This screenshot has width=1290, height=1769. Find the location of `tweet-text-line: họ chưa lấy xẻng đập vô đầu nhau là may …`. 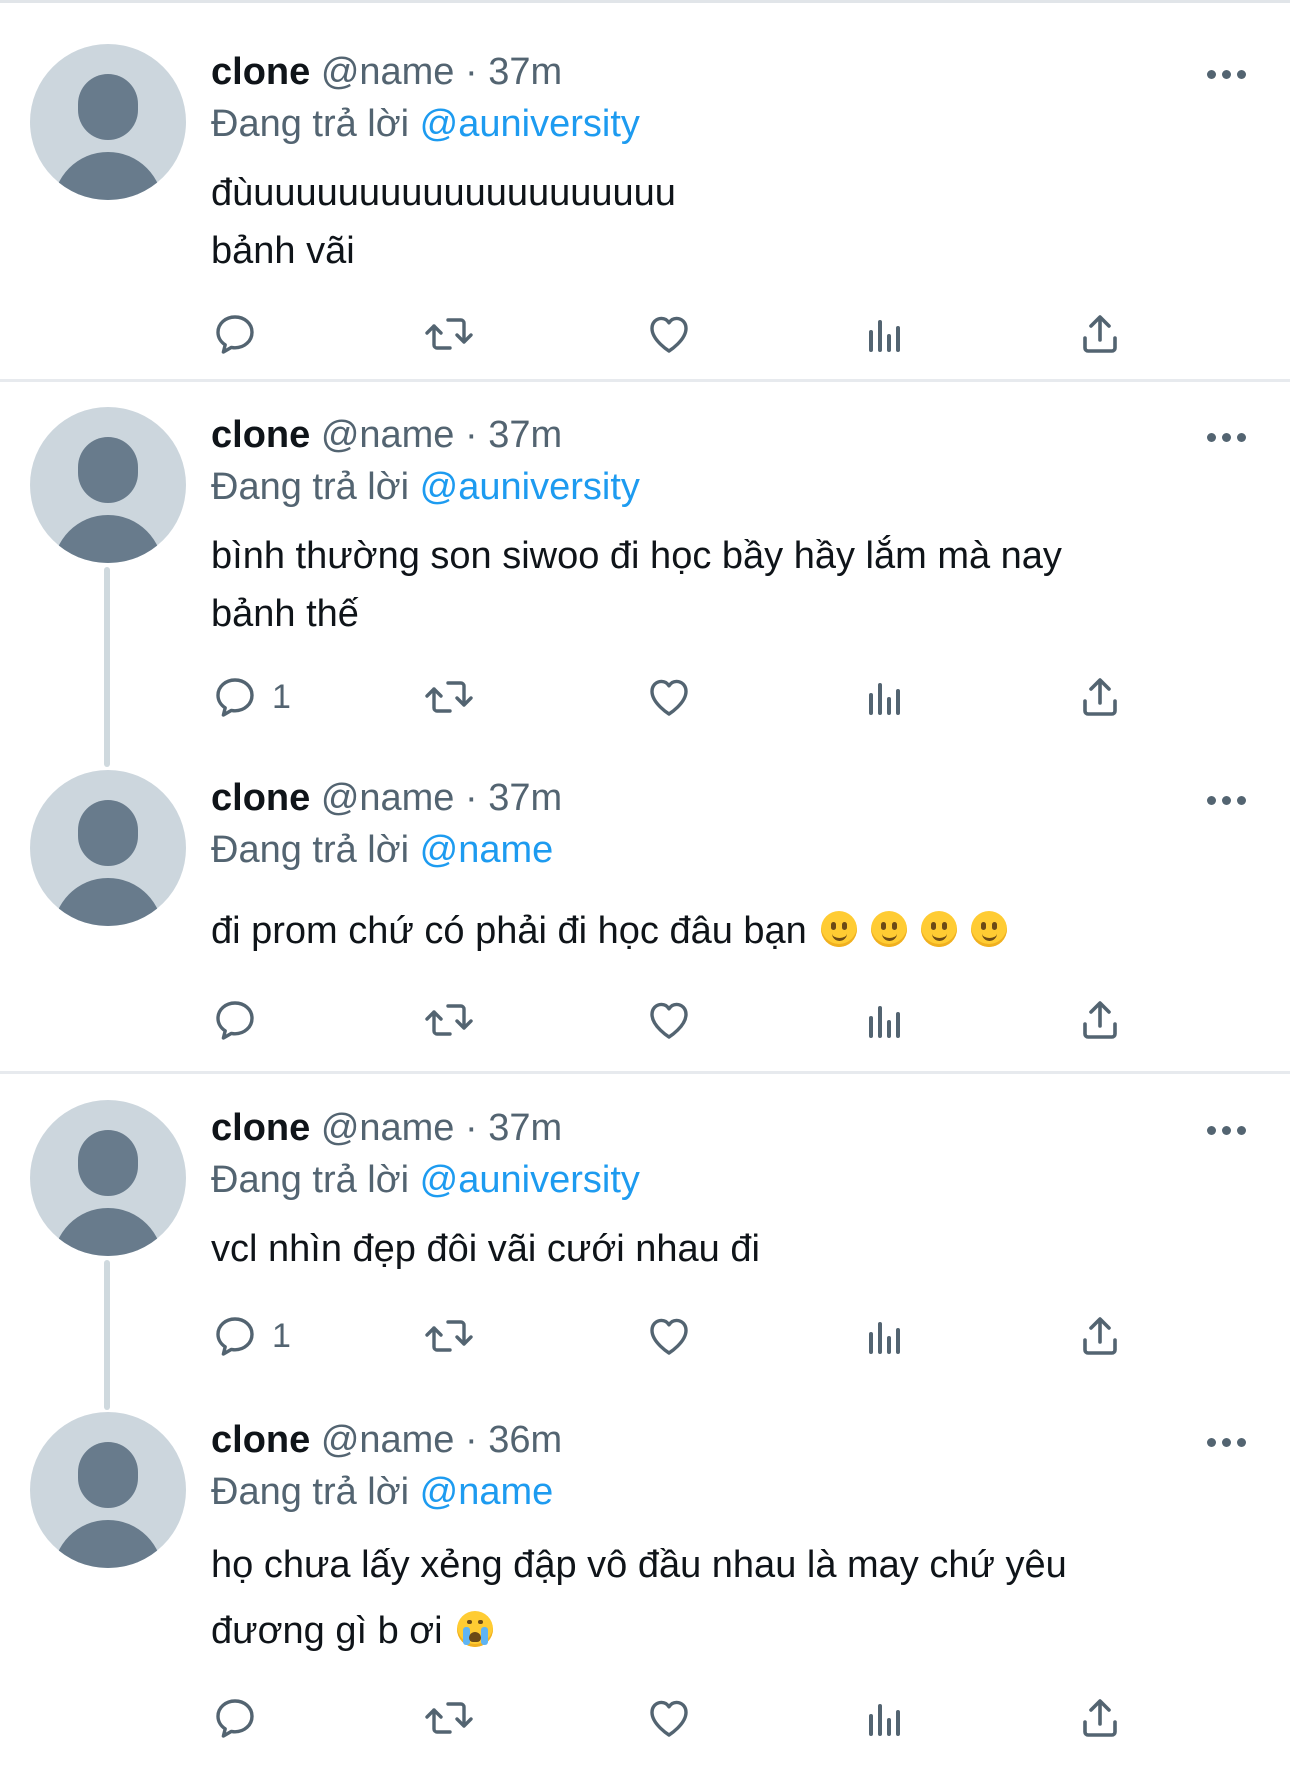

tweet-text-line: họ chưa lấy xẻng đập vô đầu nhau là may … is located at coordinates (639, 1565).